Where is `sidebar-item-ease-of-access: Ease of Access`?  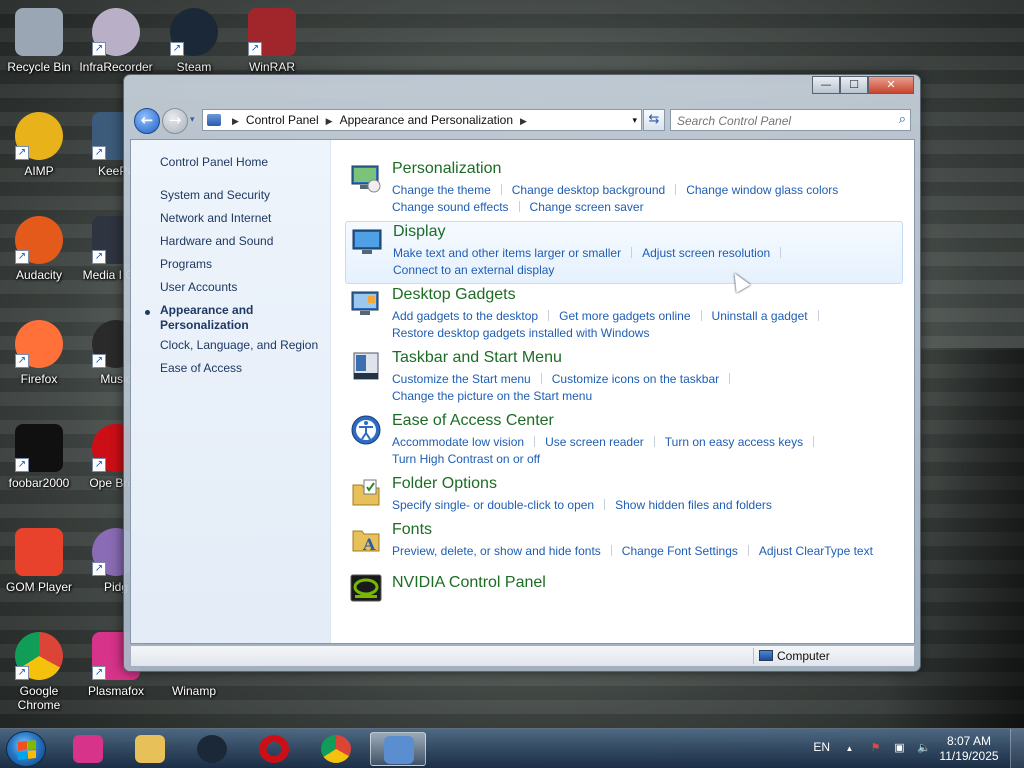
sidebar-item-ease-of-access: Ease of Access is located at coordinates (201, 368).